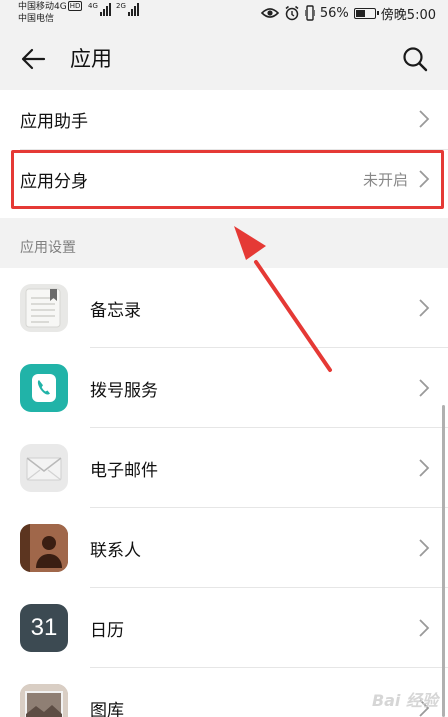  Describe the element at coordinates (227, 179) in the screenshot. I see `highlight-box` at that location.